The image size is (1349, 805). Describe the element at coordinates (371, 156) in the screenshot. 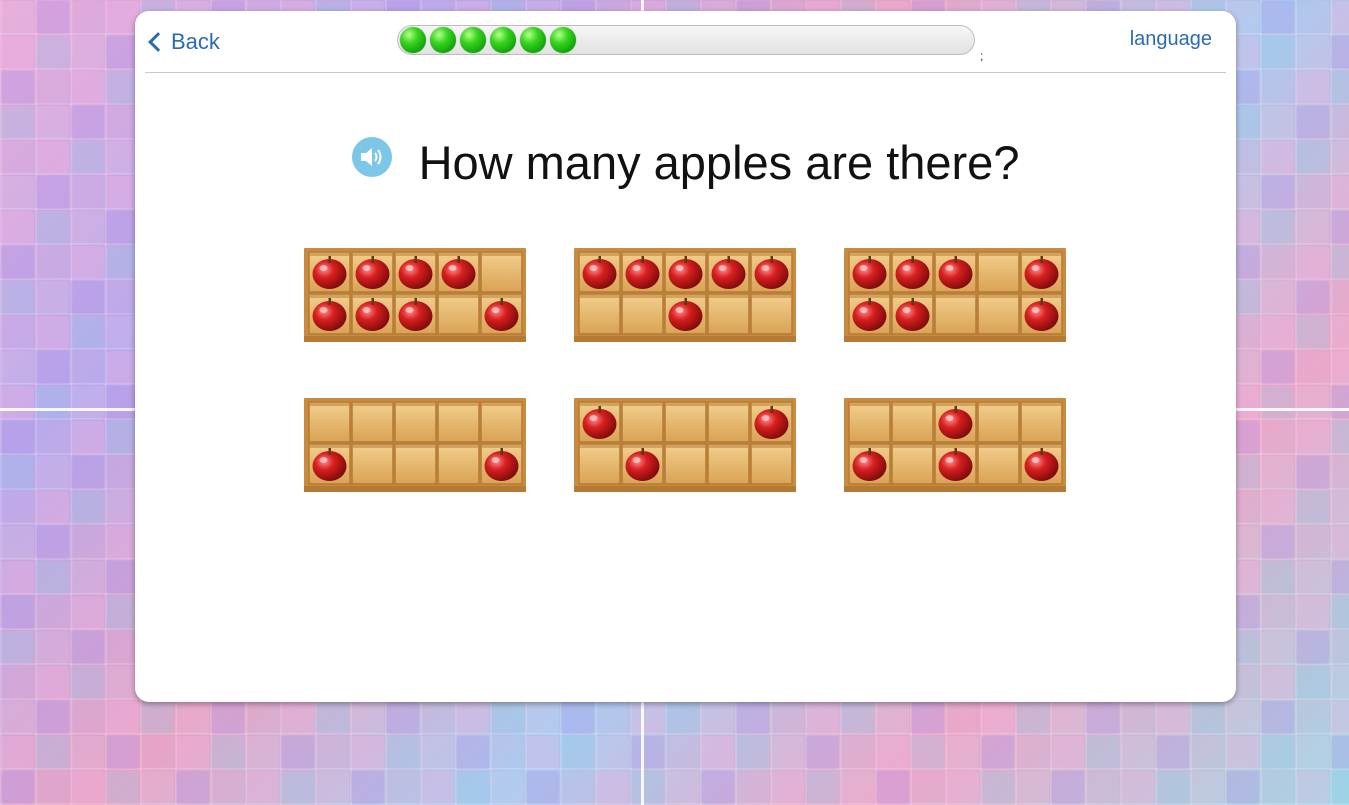

I see `speaker-icon` at that location.